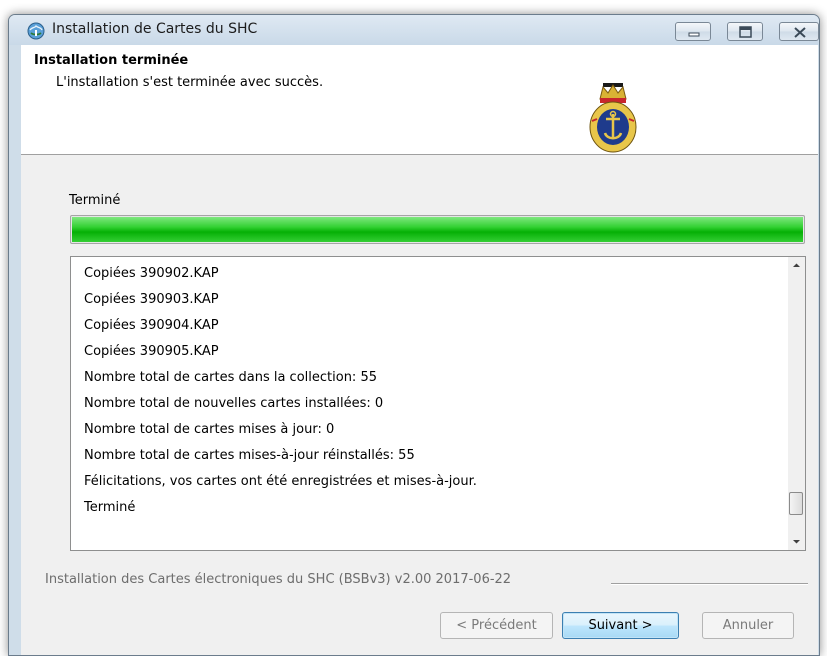 The height and width of the screenshot is (656, 827). Describe the element at coordinates (620, 625) in the screenshot. I see `next-button: Suivant >` at that location.